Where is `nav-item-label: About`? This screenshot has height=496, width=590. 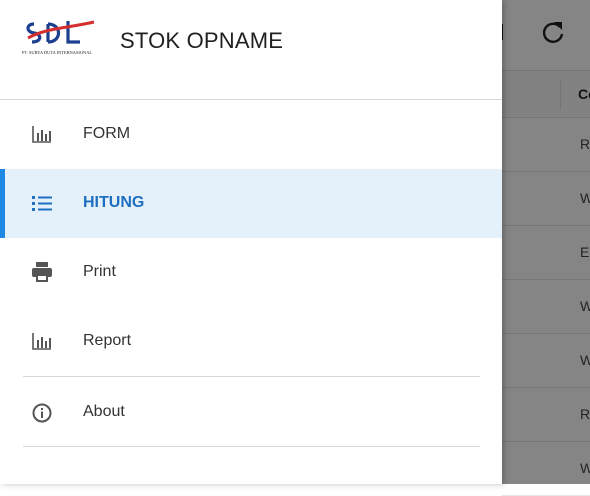 nav-item-label: About is located at coordinates (104, 411).